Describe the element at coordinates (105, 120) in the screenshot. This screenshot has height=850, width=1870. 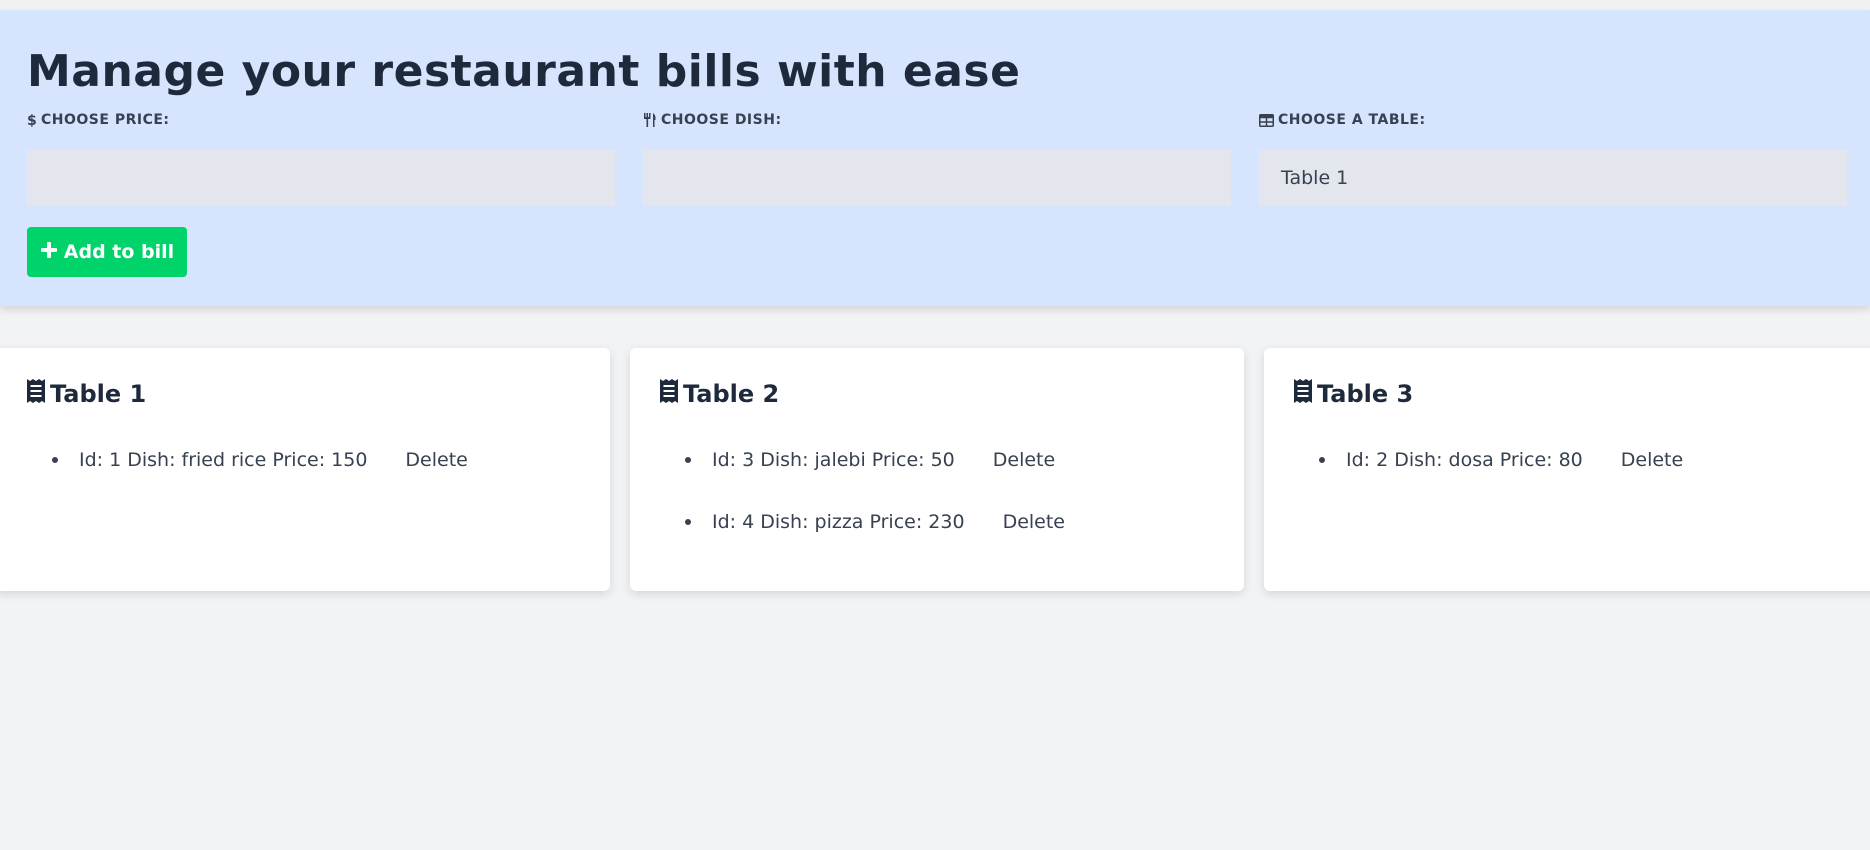
I see `price-label-text: CHOOSE PRICE:` at that location.